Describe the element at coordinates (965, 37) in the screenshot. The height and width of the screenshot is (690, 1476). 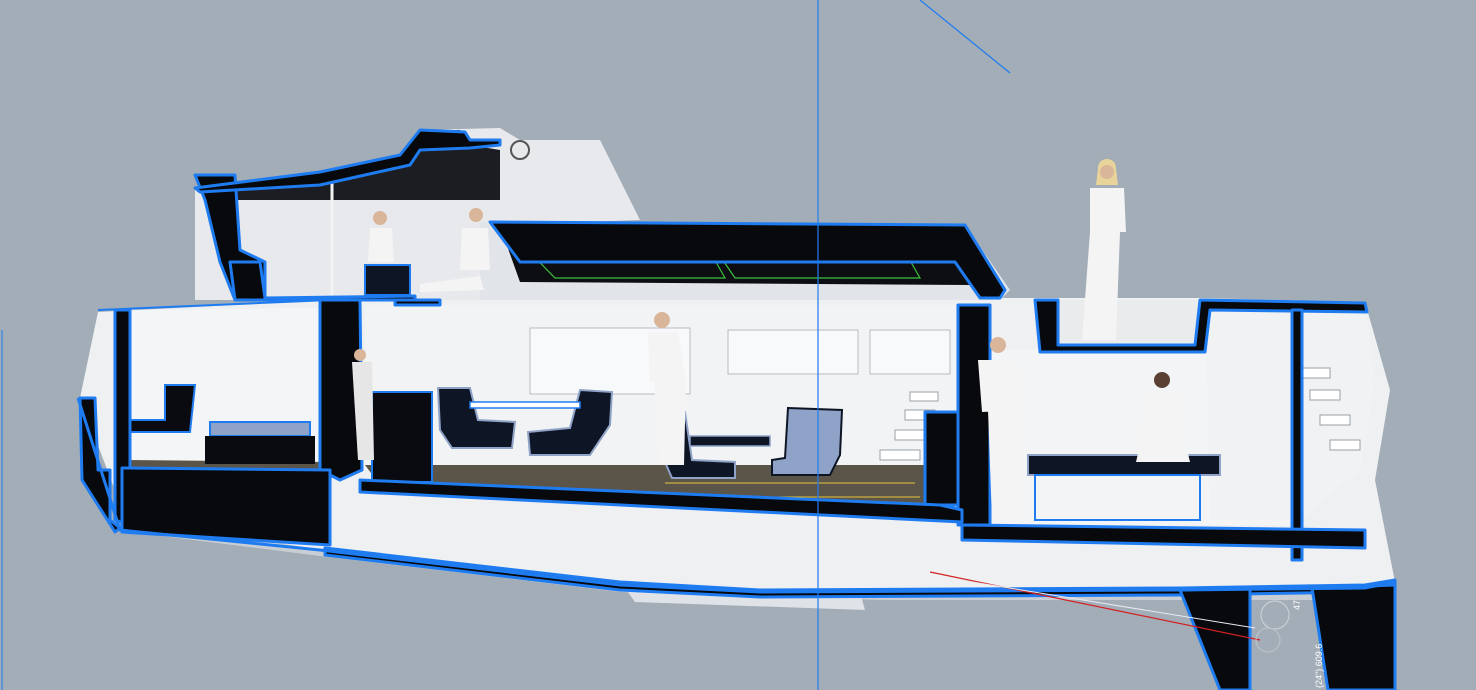
I see `diagonal-construction-line` at that location.